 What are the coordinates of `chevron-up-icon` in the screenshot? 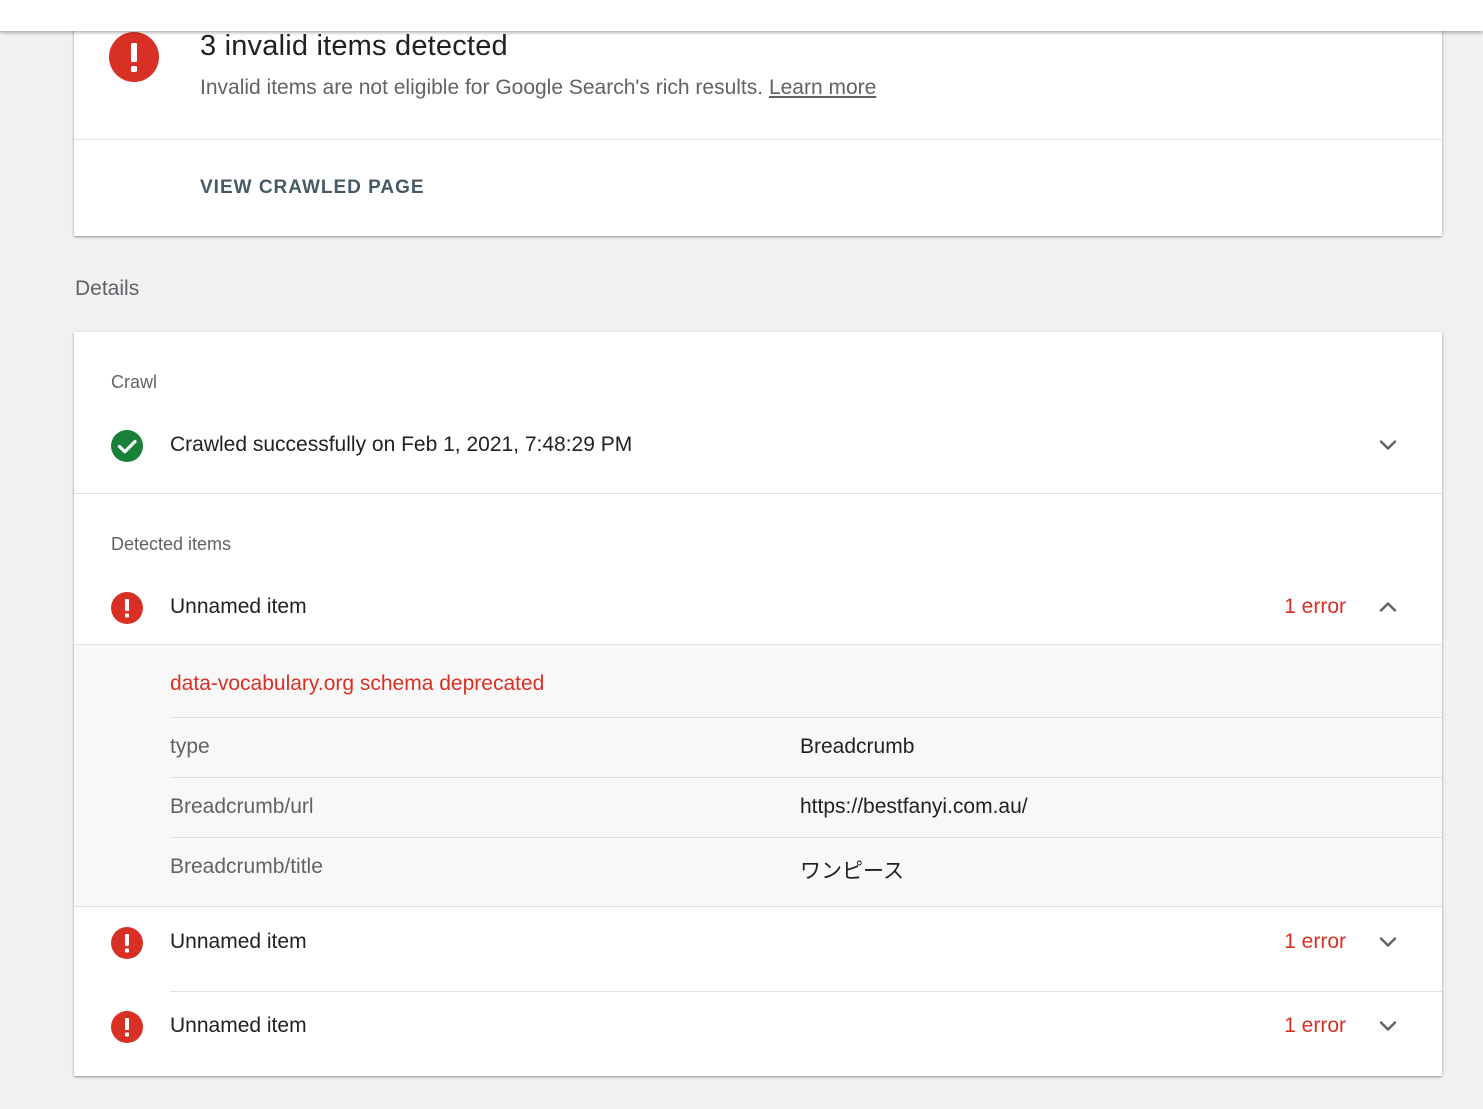 It's located at (1388, 607).